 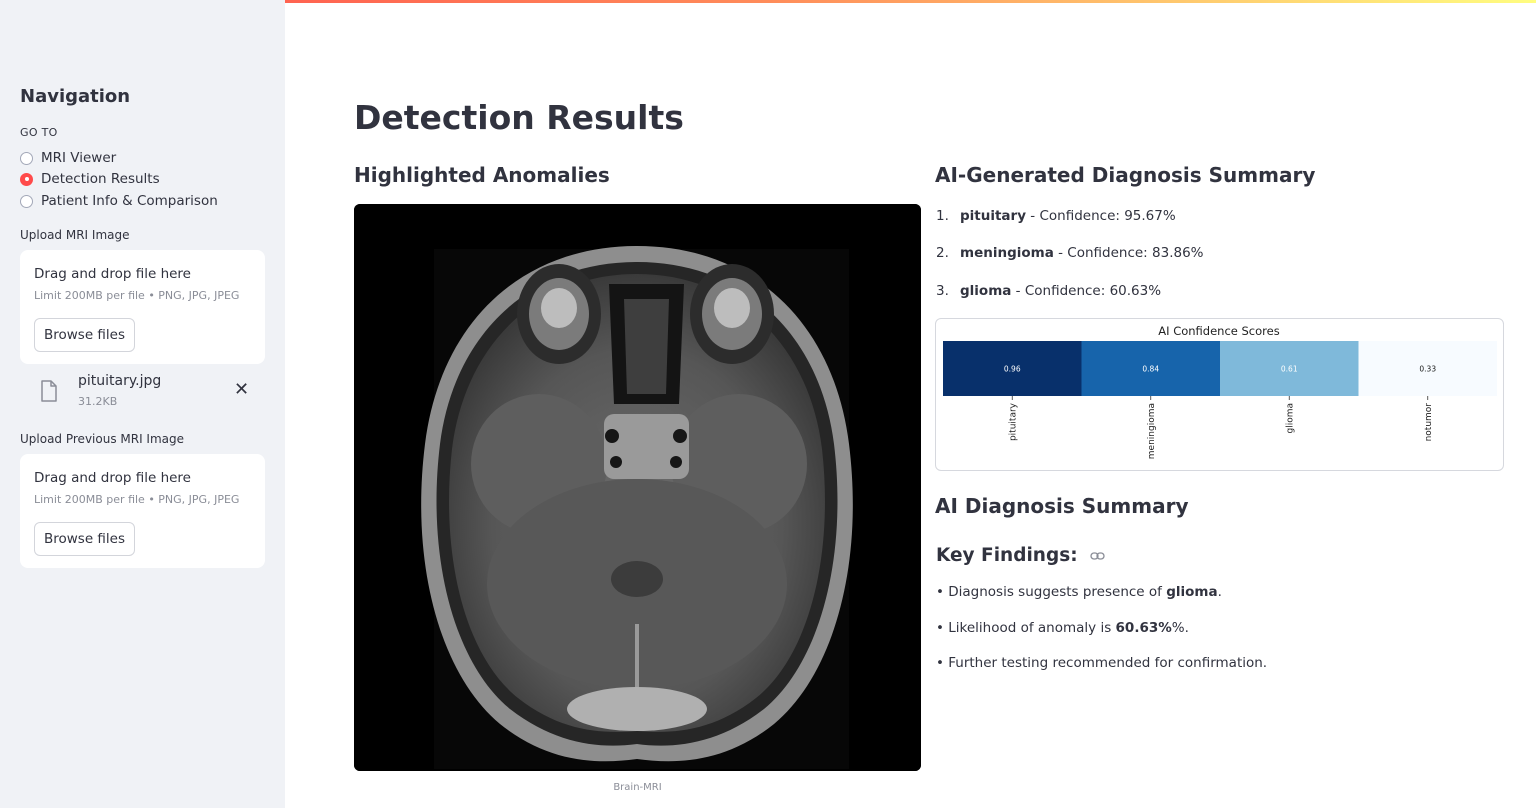 I want to click on heatmap-value-label: 0.33, so click(x=1427, y=369).